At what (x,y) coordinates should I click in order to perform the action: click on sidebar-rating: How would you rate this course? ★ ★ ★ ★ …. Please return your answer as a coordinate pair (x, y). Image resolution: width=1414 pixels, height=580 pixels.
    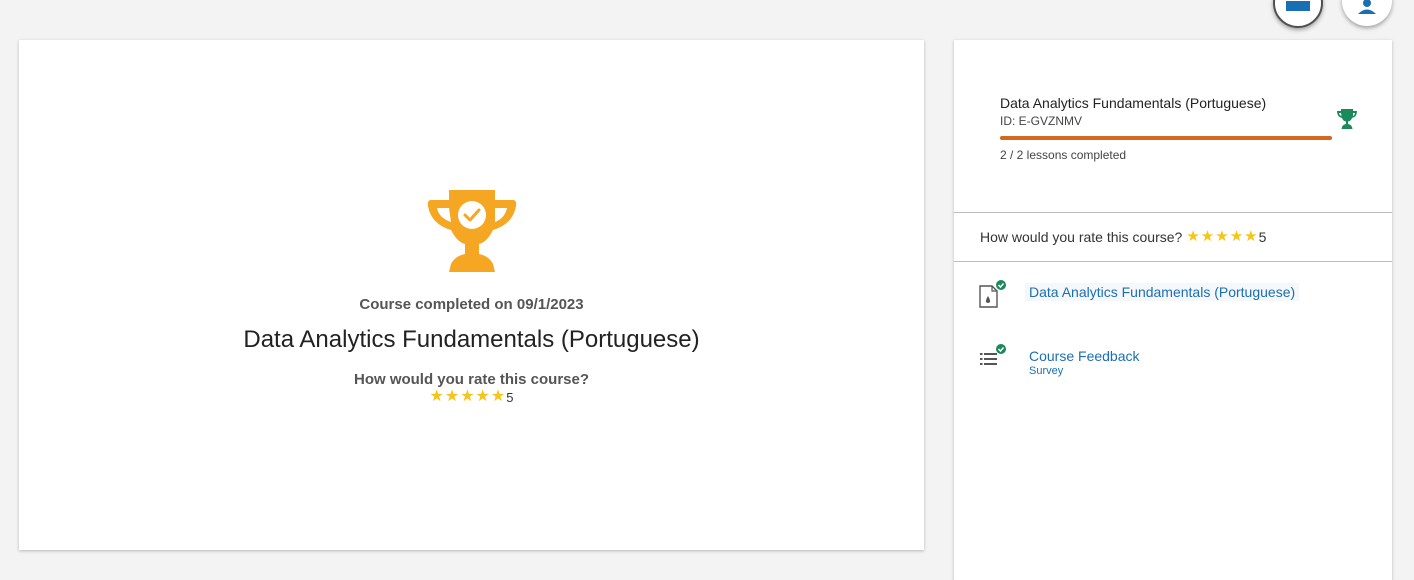
    Looking at the image, I should click on (1123, 237).